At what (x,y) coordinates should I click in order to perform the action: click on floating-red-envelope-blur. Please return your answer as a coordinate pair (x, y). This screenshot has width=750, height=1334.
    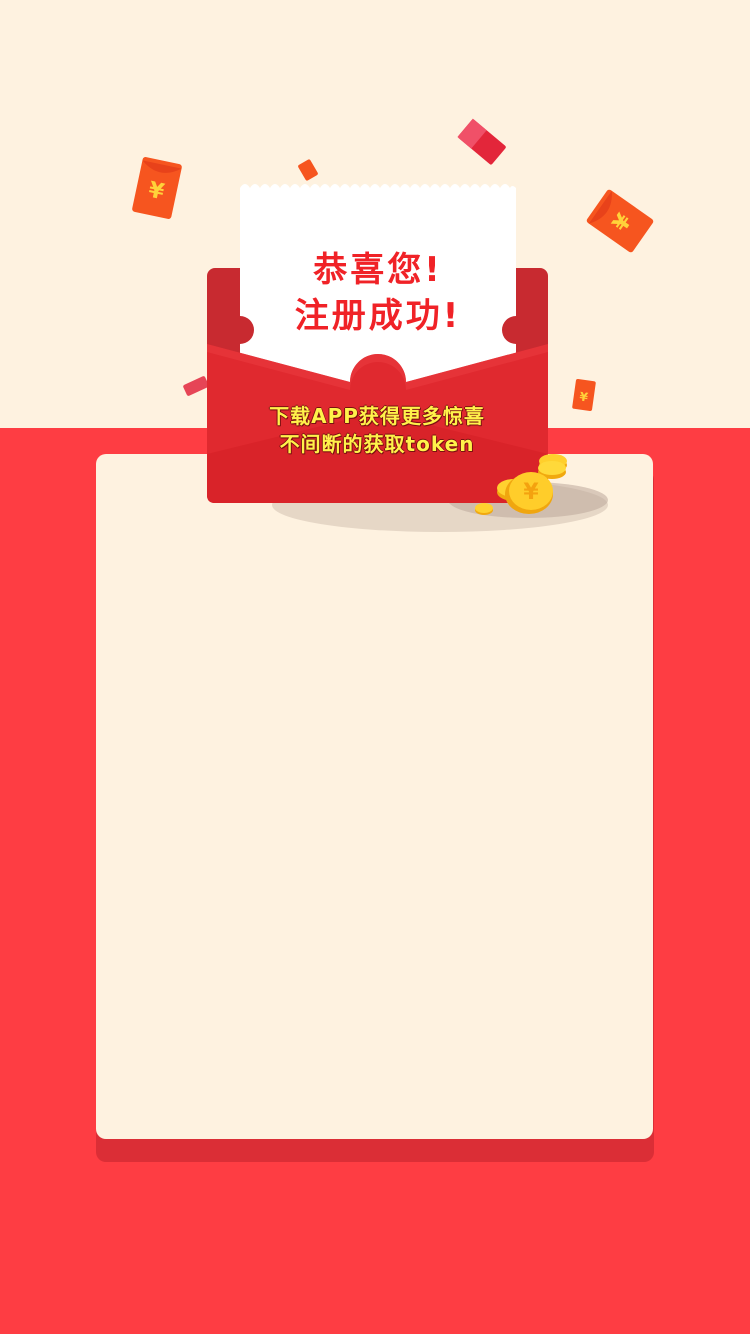
    Looking at the image, I should click on (196, 386).